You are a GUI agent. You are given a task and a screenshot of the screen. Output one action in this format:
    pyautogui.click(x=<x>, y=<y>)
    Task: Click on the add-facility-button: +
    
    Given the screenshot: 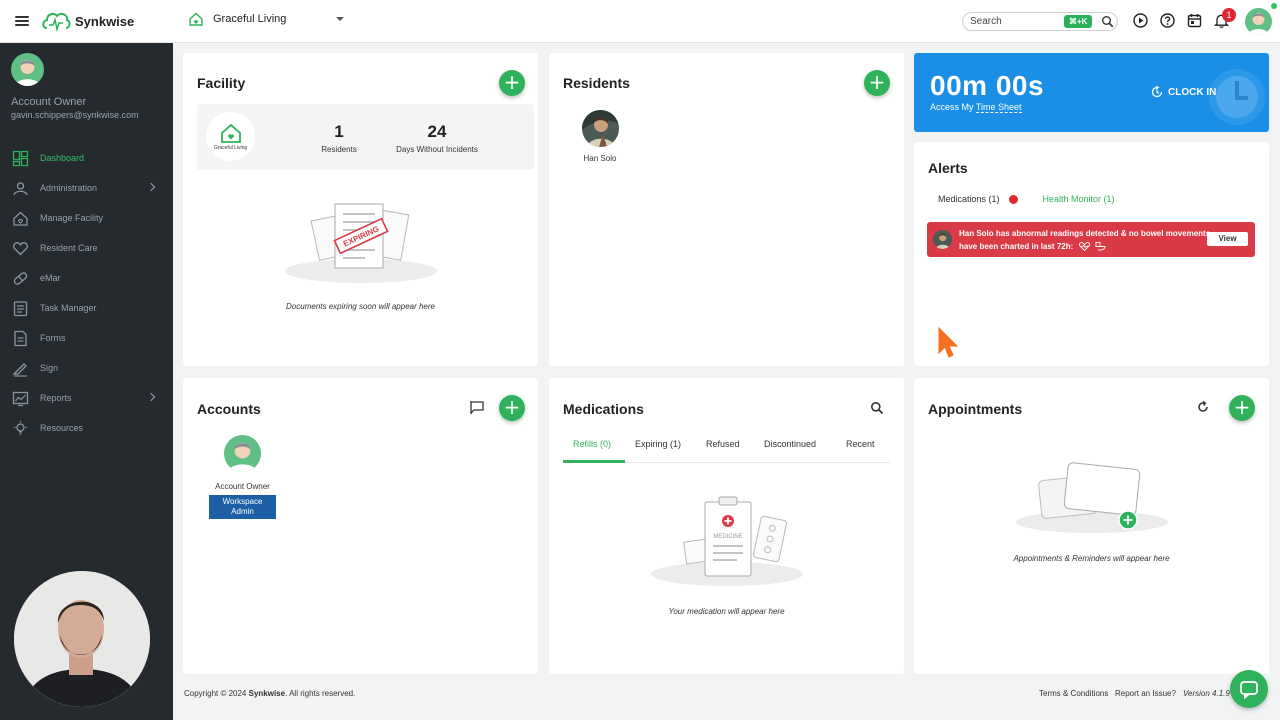 What is the action you would take?
    pyautogui.click(x=512, y=83)
    